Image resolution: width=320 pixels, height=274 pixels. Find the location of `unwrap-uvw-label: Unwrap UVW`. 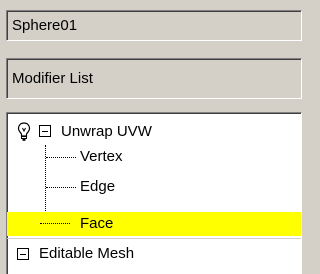

unwrap-uvw-label: Unwrap UVW is located at coordinates (106, 131).